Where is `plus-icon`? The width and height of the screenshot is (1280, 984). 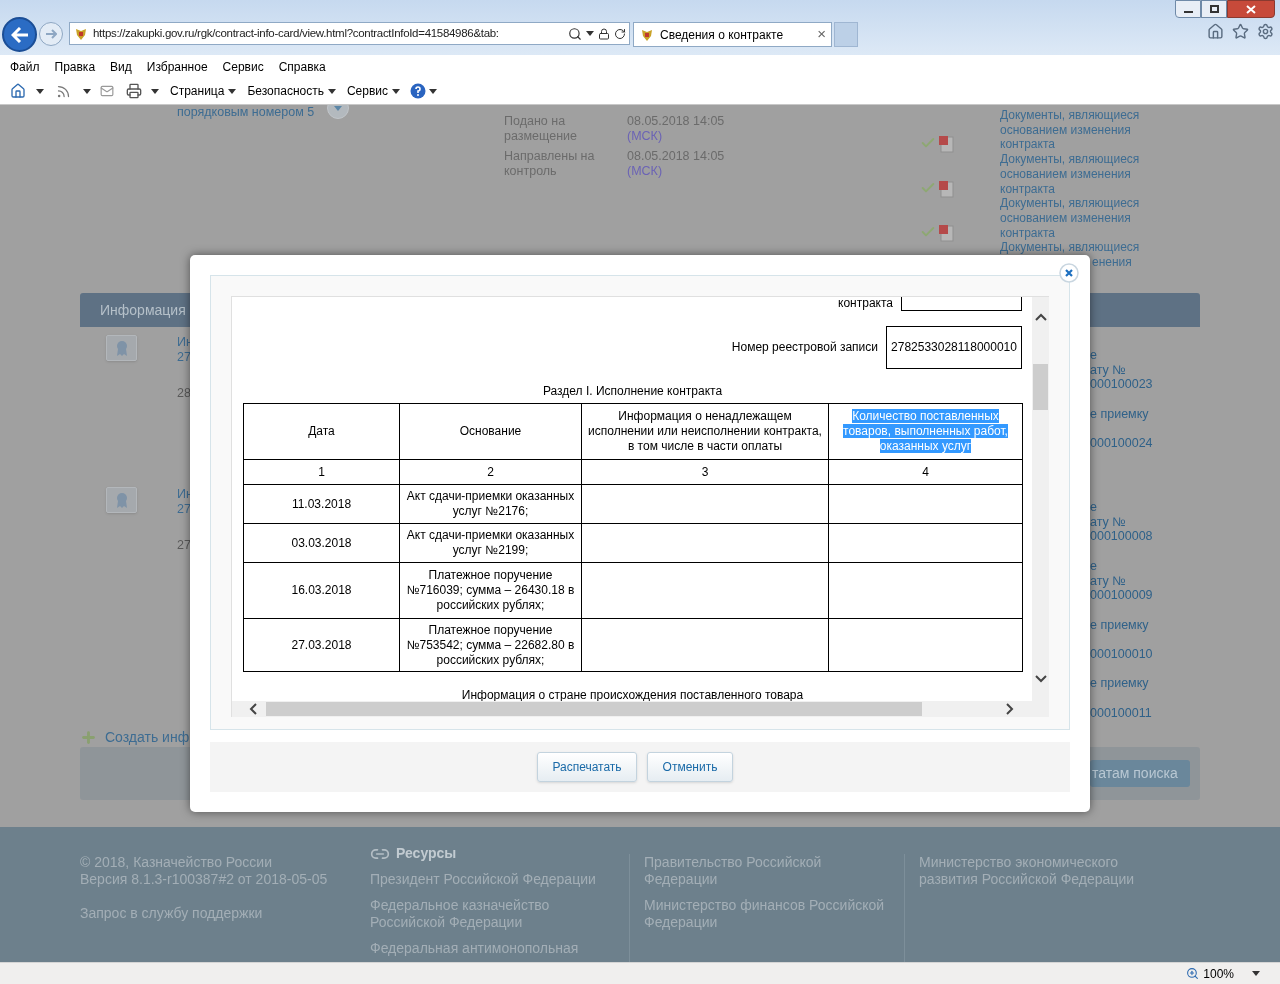
plus-icon is located at coordinates (88, 737).